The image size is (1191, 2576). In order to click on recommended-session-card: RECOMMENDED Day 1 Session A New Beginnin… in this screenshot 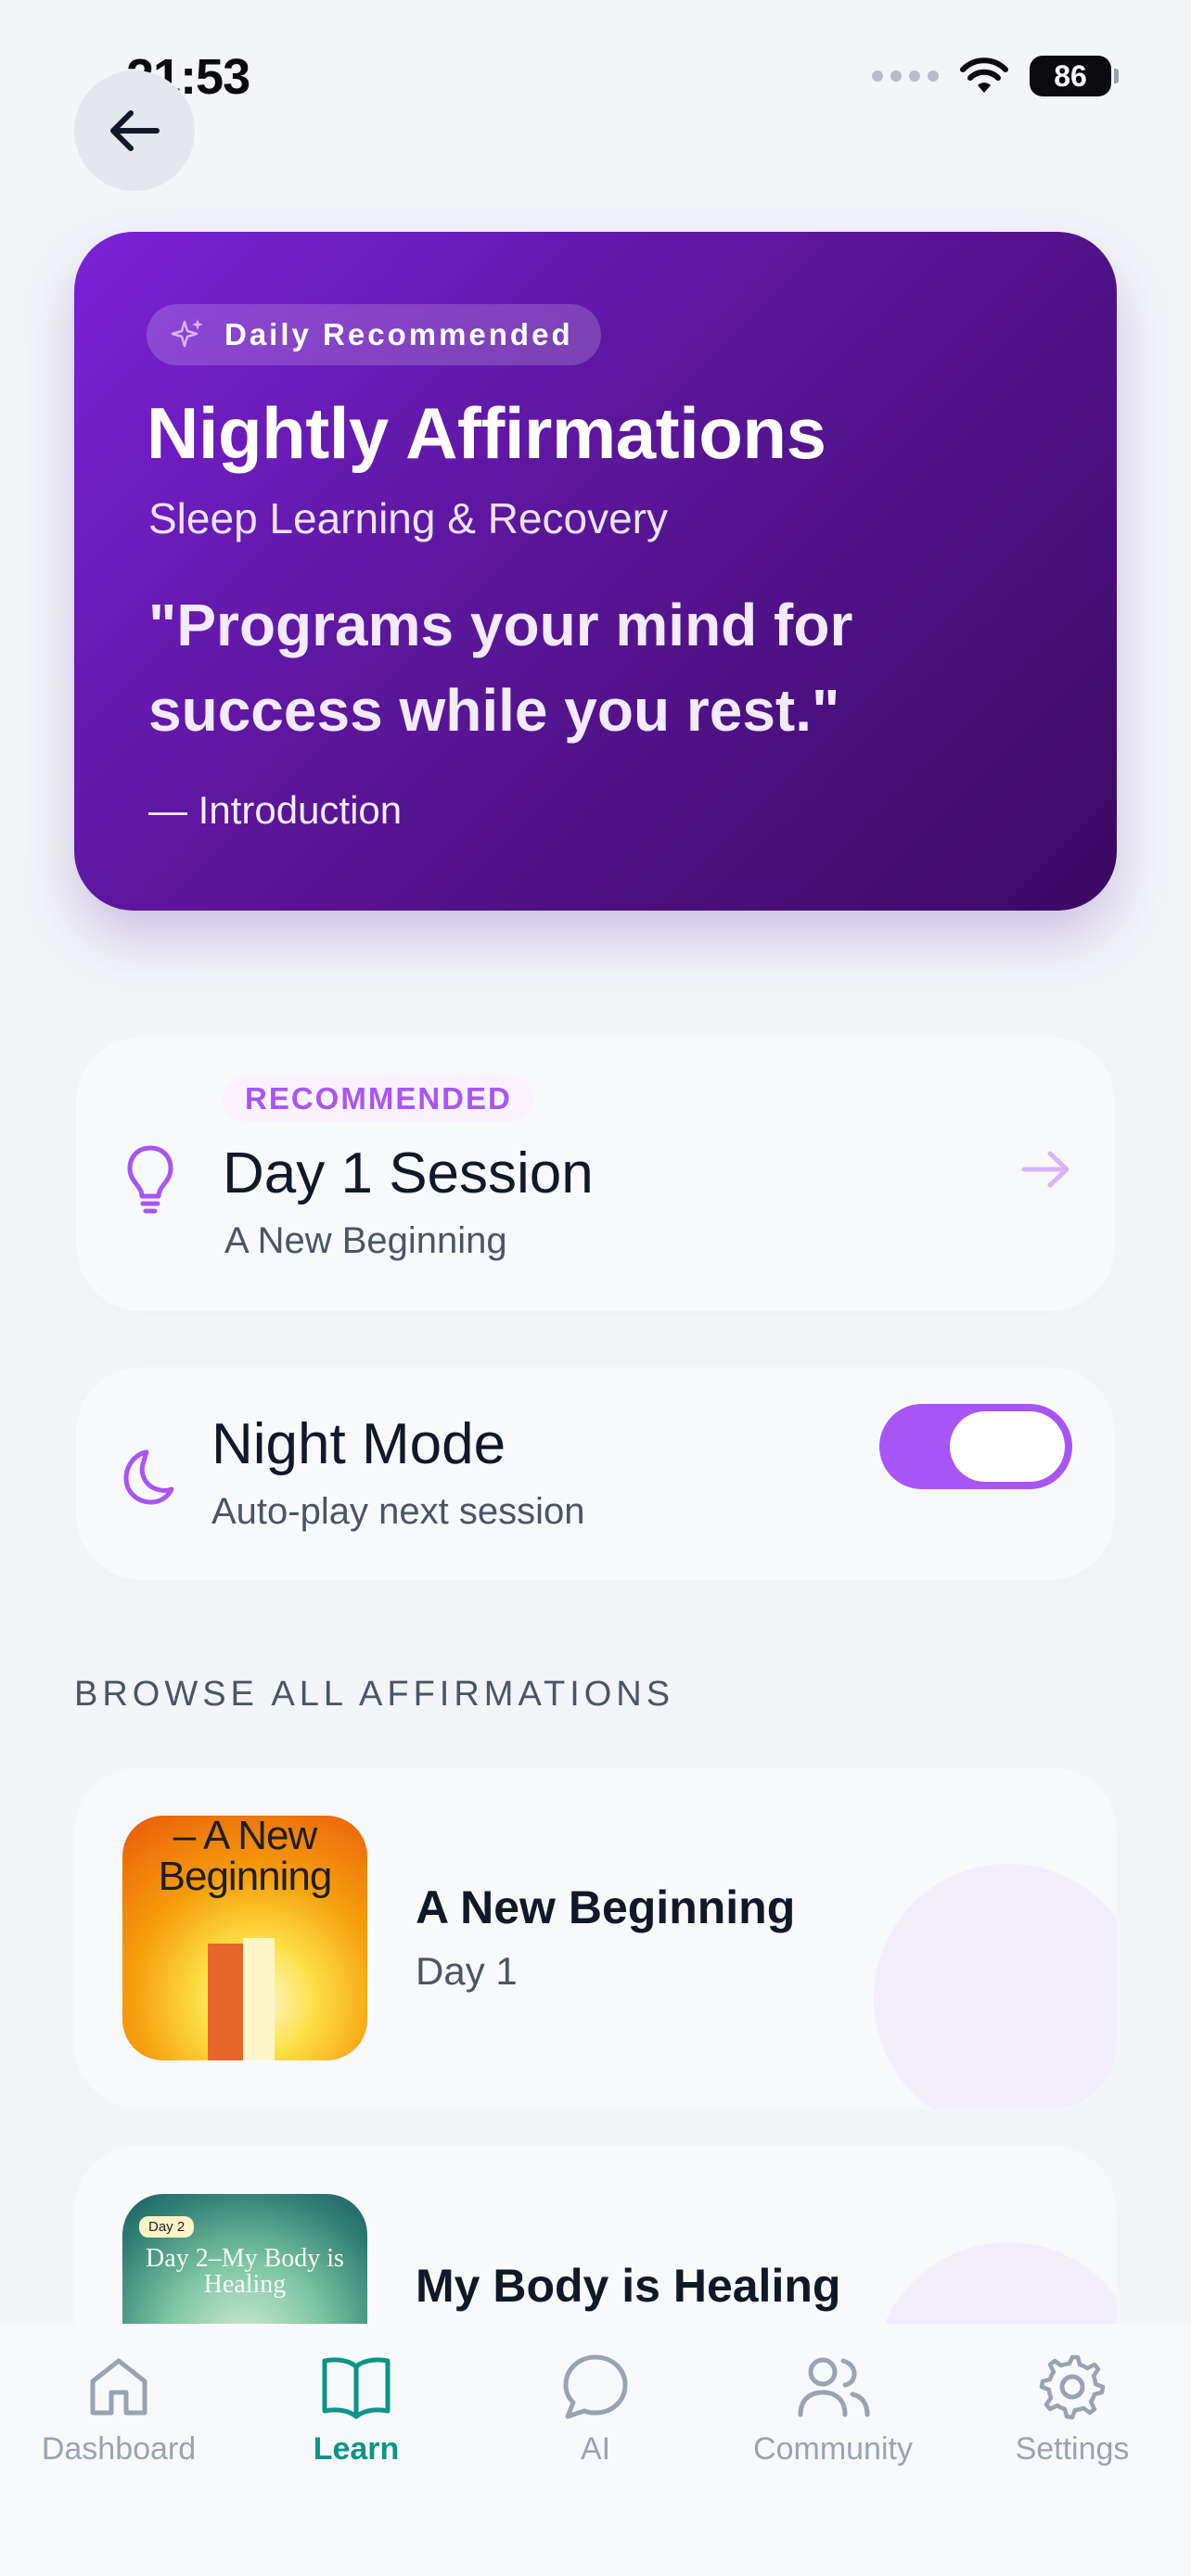, I will do `click(595, 1174)`.